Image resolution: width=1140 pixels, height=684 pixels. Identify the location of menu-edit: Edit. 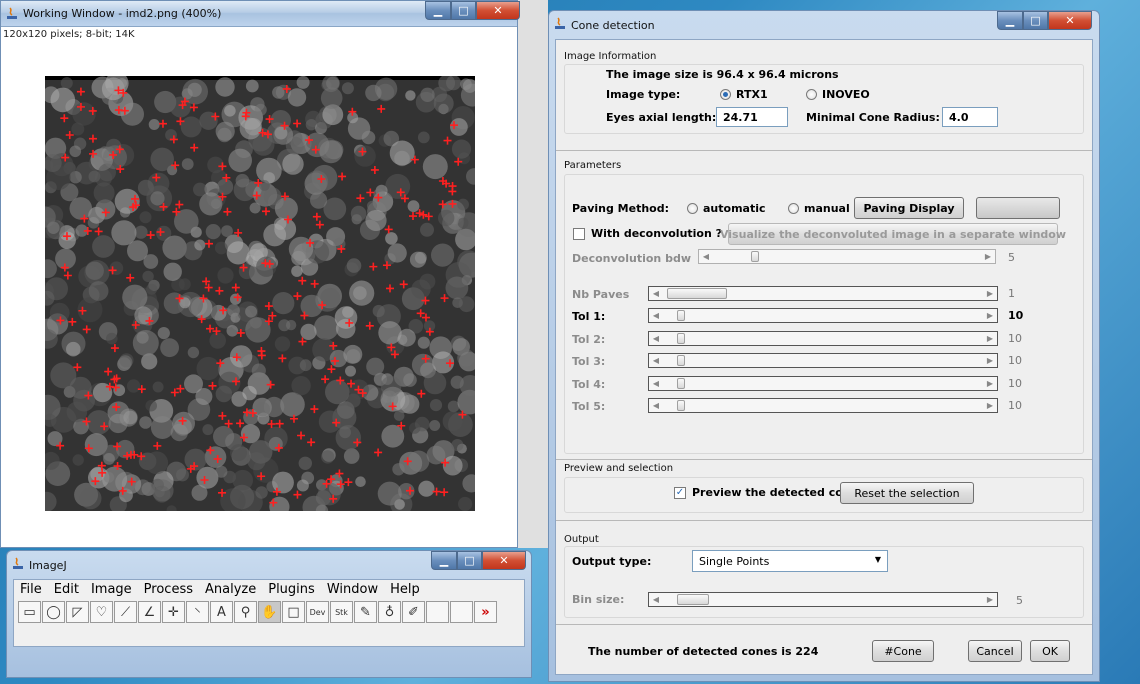
(66, 589).